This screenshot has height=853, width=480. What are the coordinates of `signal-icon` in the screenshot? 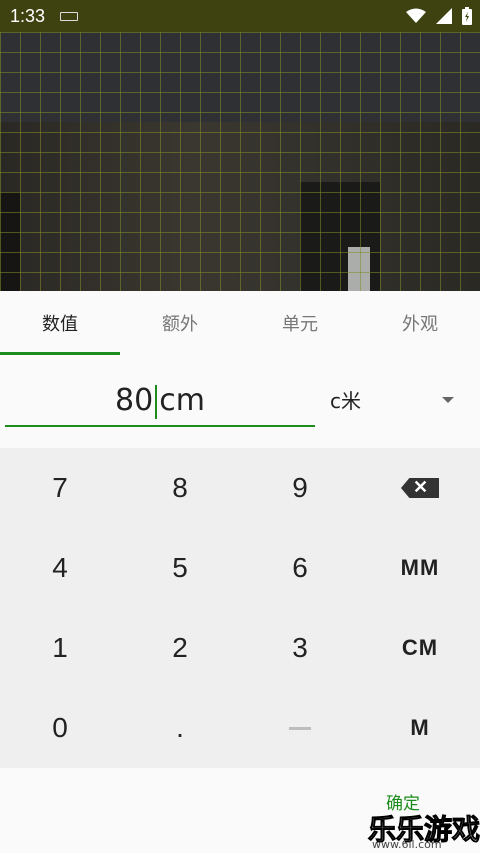 It's located at (444, 16).